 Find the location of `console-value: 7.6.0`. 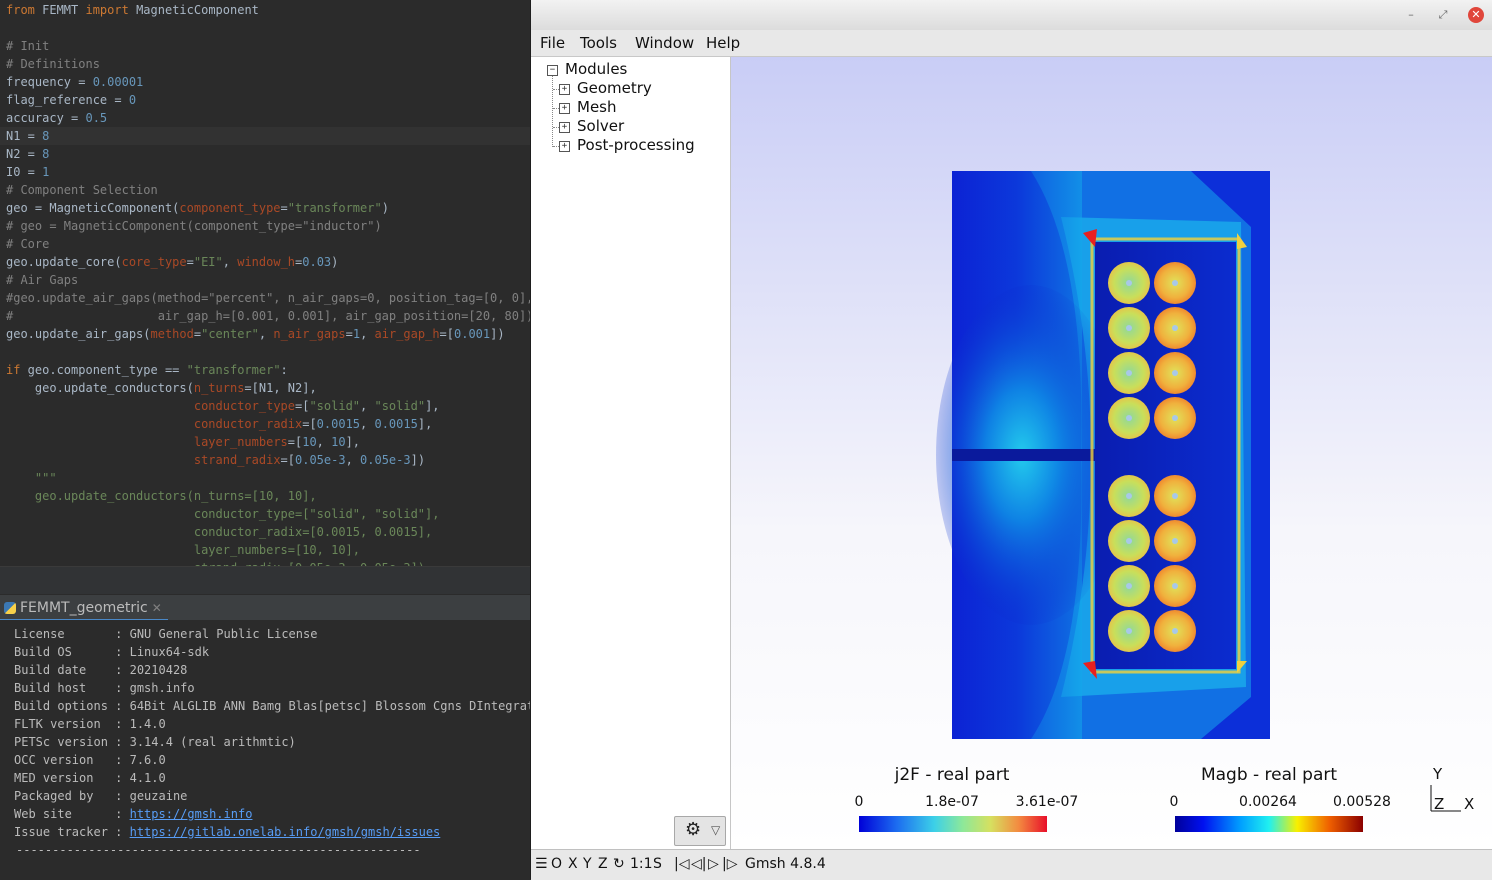

console-value: 7.6.0 is located at coordinates (147, 760).